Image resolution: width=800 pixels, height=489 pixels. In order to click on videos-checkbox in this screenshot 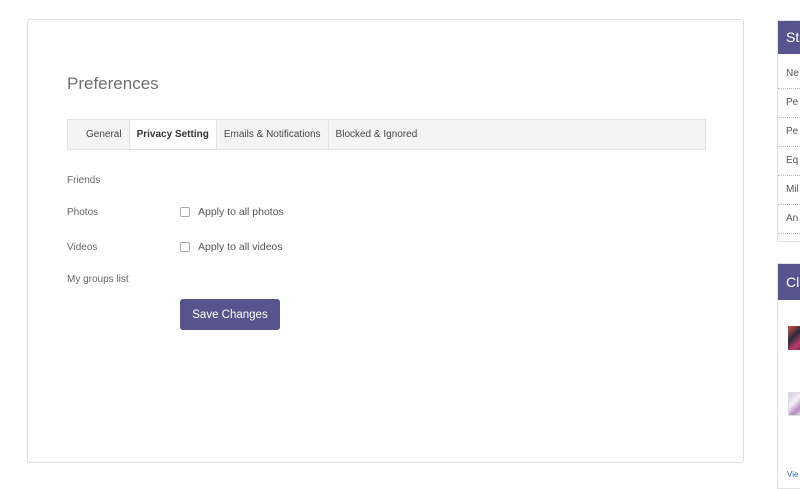, I will do `click(185, 247)`.